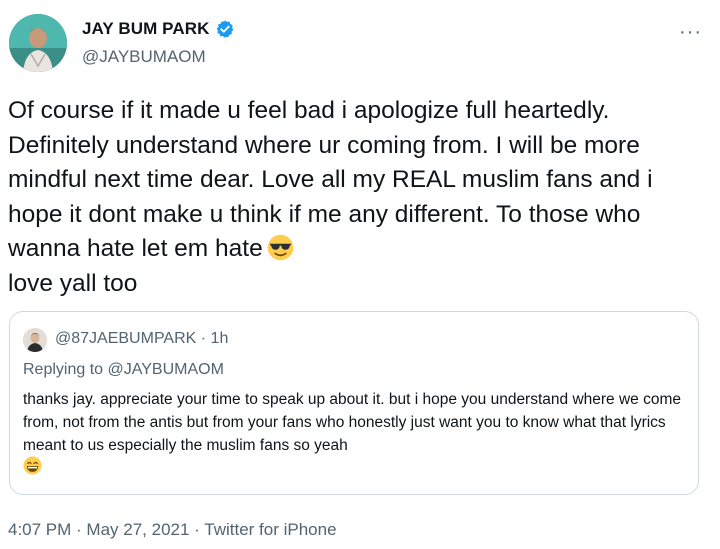  What do you see at coordinates (690, 32) in the screenshot?
I see `more-options-icon: ···` at bounding box center [690, 32].